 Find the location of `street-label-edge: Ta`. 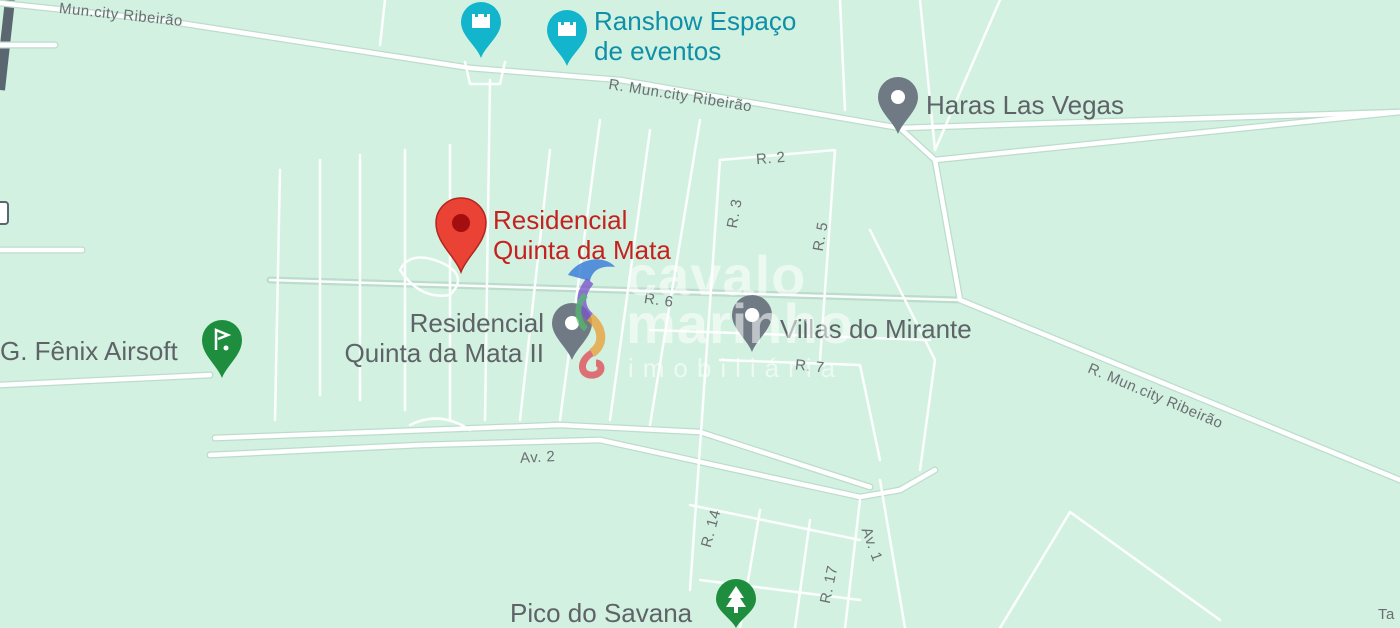

street-label-edge: Ta is located at coordinates (1386, 614).